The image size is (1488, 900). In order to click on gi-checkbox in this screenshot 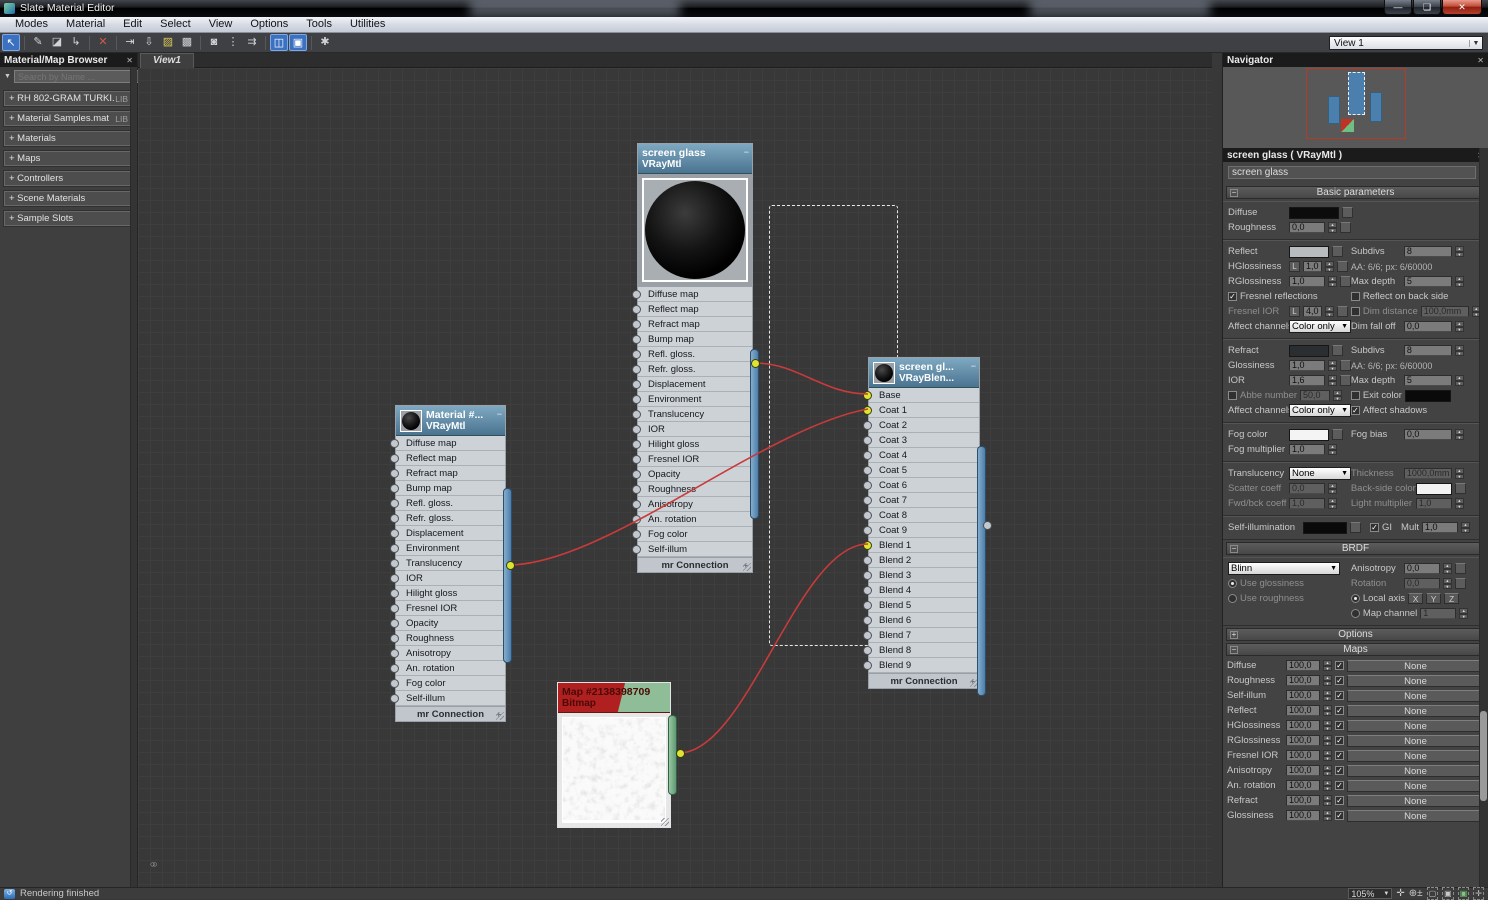, I will do `click(1374, 527)`.